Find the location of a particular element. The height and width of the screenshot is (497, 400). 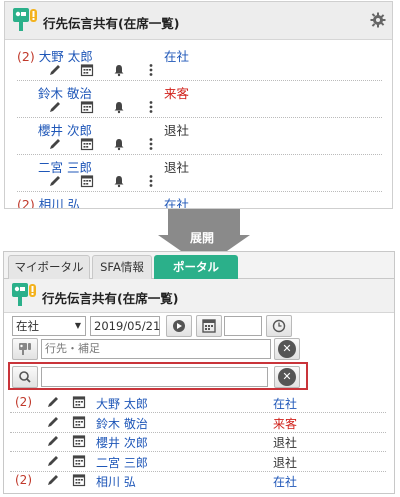

note-input: 行先・補足 is located at coordinates (156, 349).